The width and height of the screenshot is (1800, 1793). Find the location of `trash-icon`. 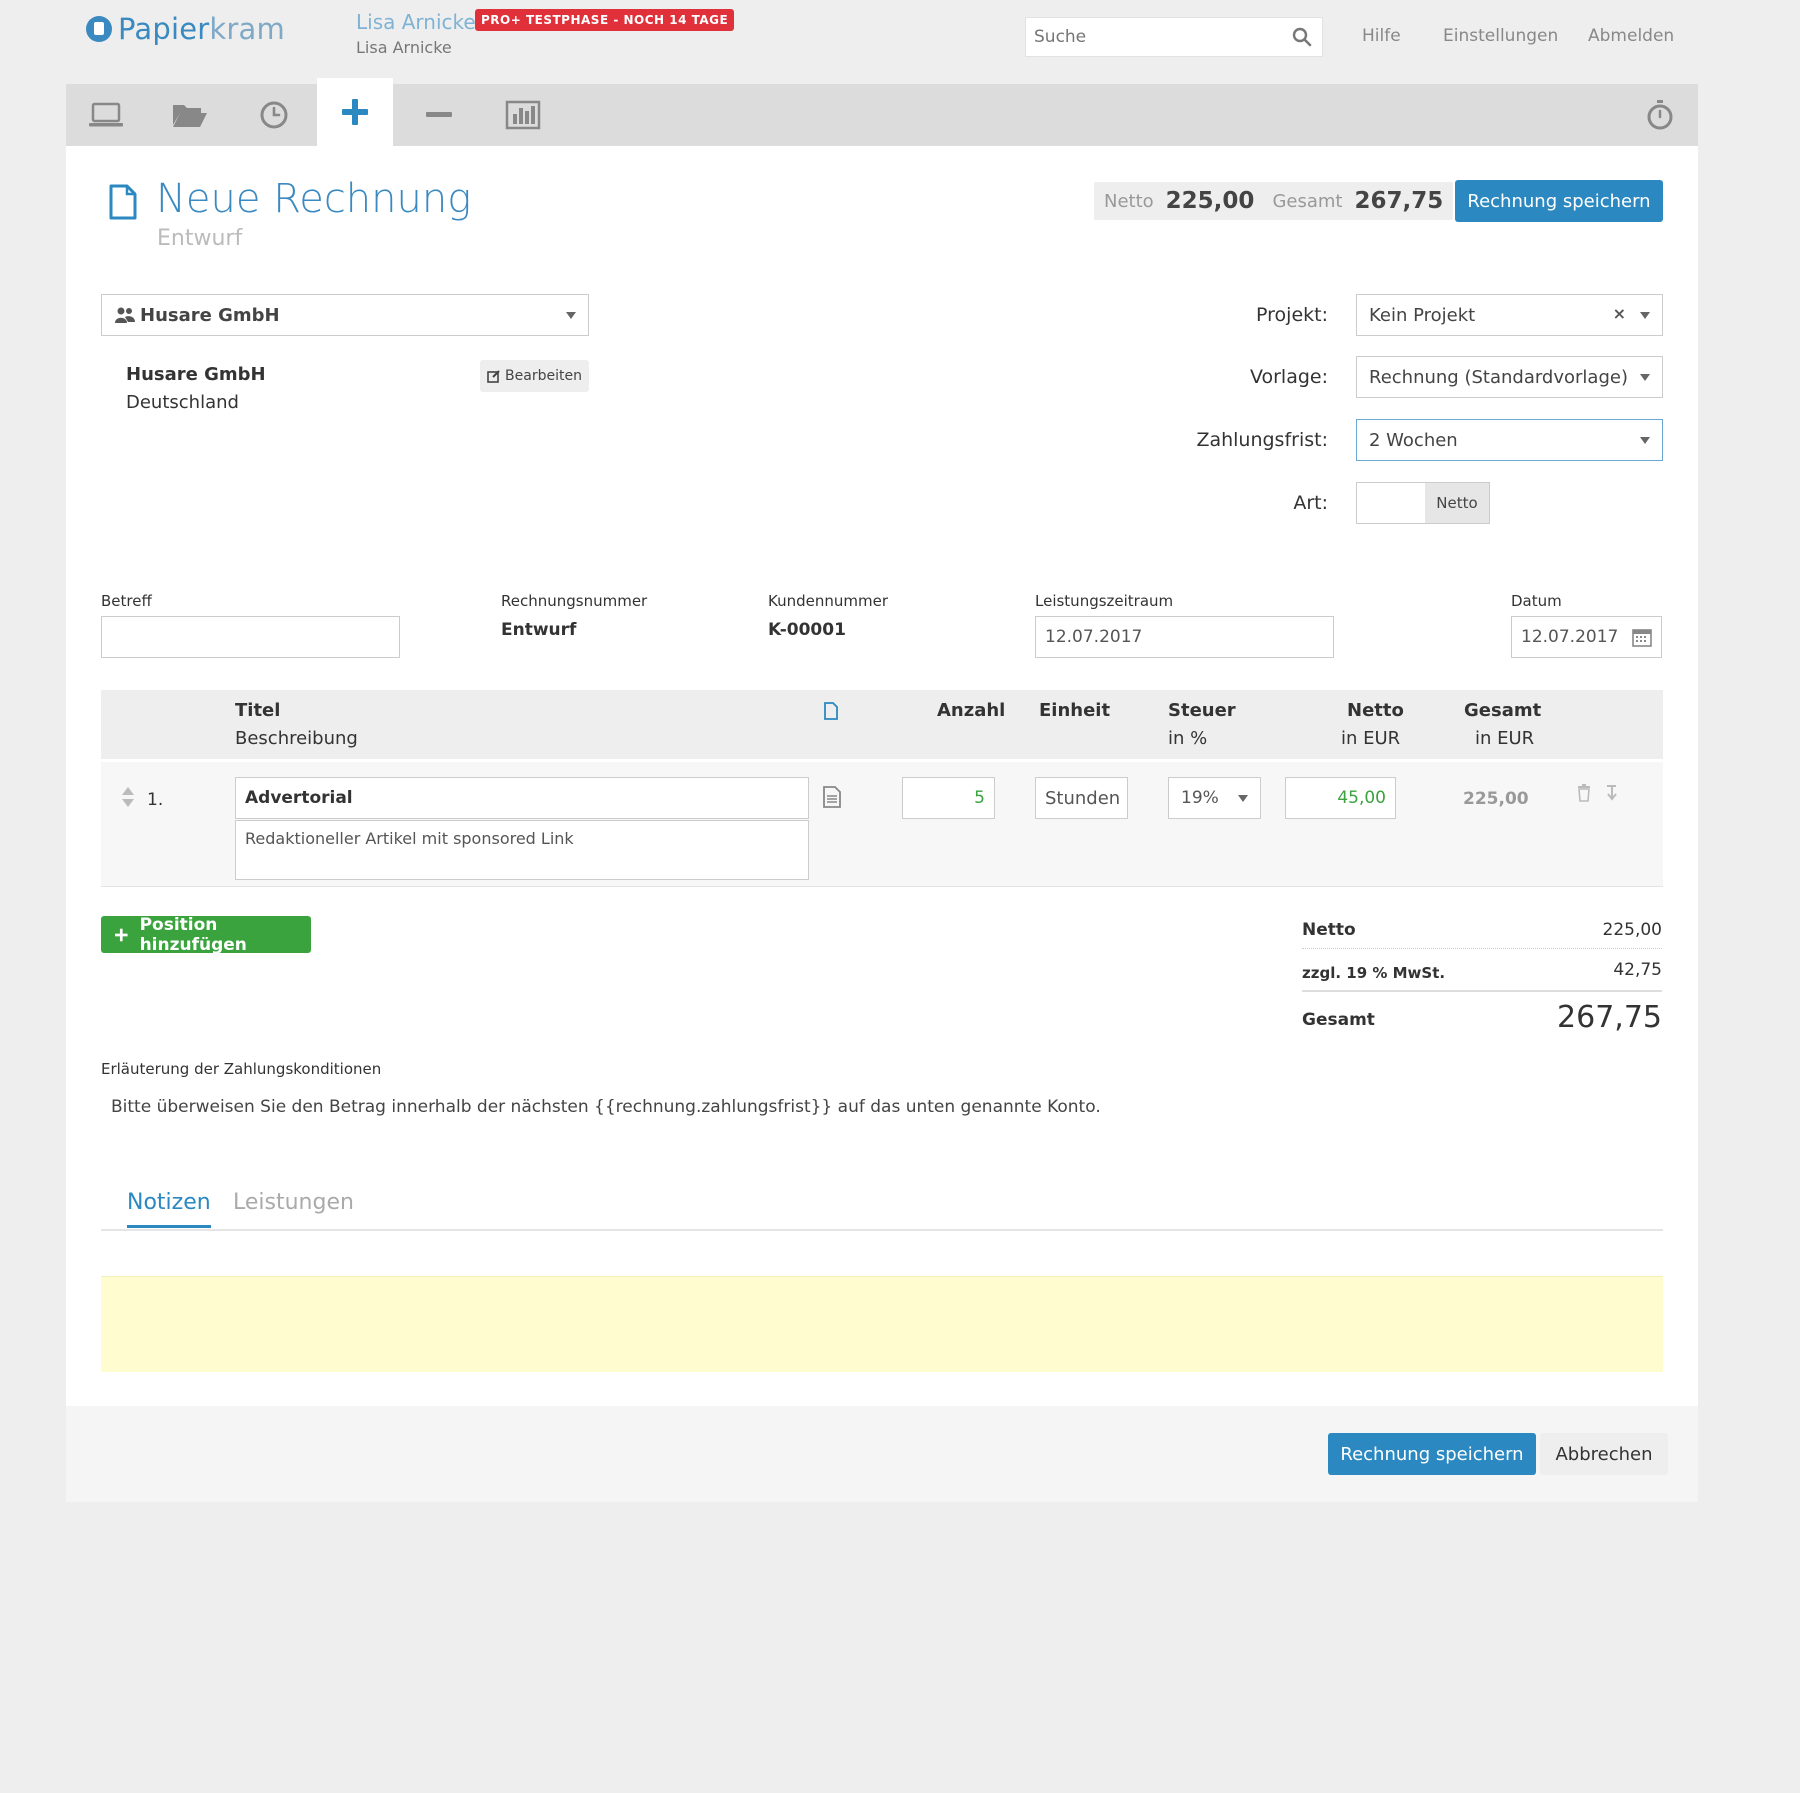

trash-icon is located at coordinates (1584, 793).